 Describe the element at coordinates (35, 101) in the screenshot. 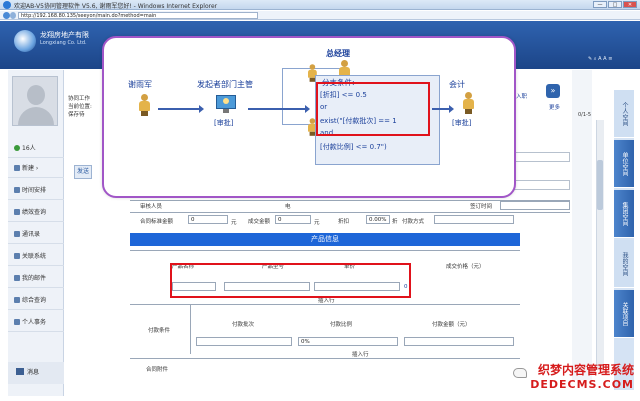

I see `avatar` at that location.